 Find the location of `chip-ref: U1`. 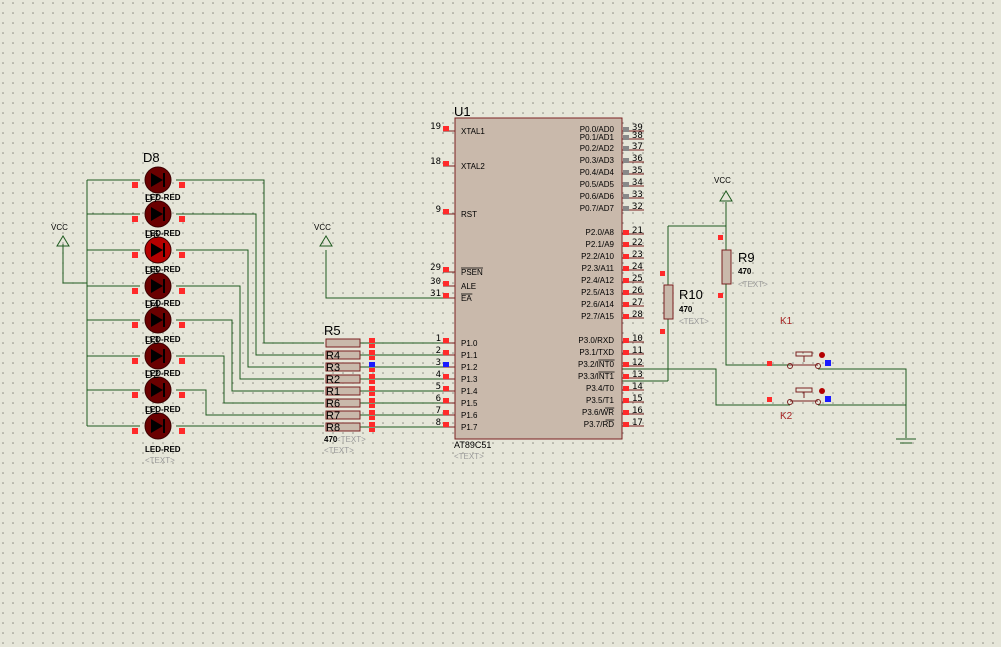

chip-ref: U1 is located at coordinates (462, 111).